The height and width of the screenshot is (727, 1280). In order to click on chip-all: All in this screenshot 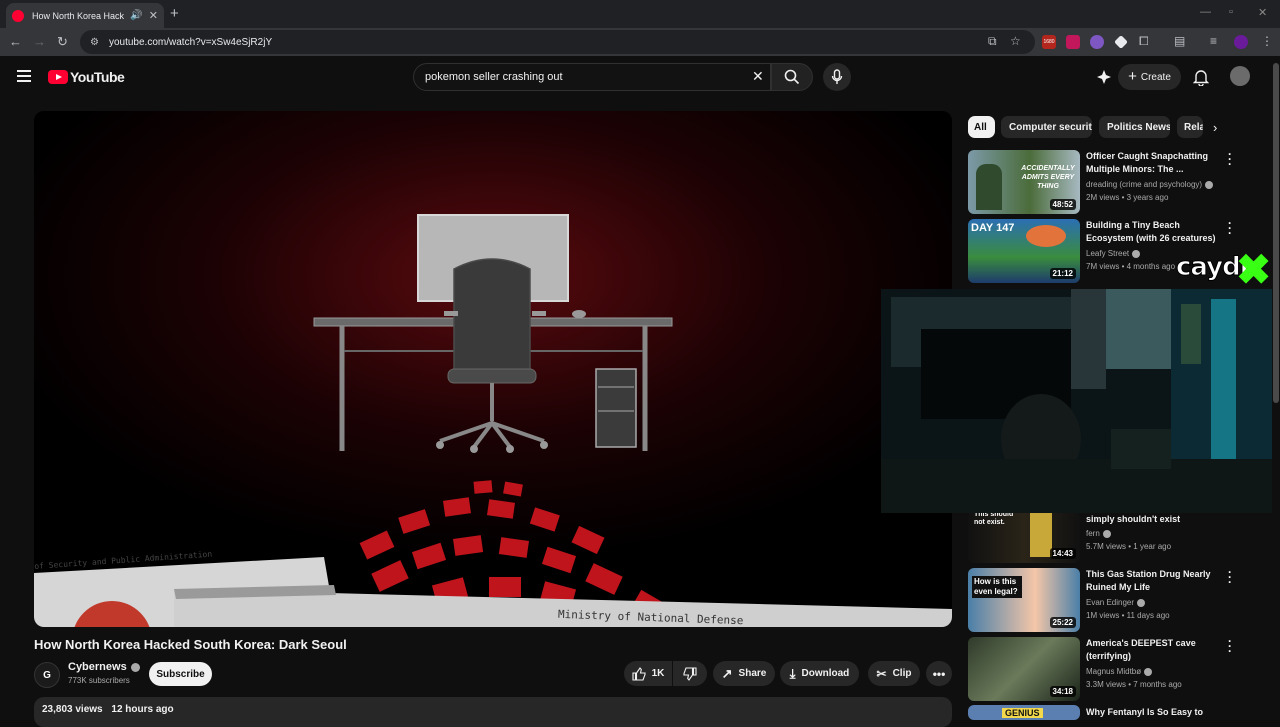, I will do `click(981, 127)`.